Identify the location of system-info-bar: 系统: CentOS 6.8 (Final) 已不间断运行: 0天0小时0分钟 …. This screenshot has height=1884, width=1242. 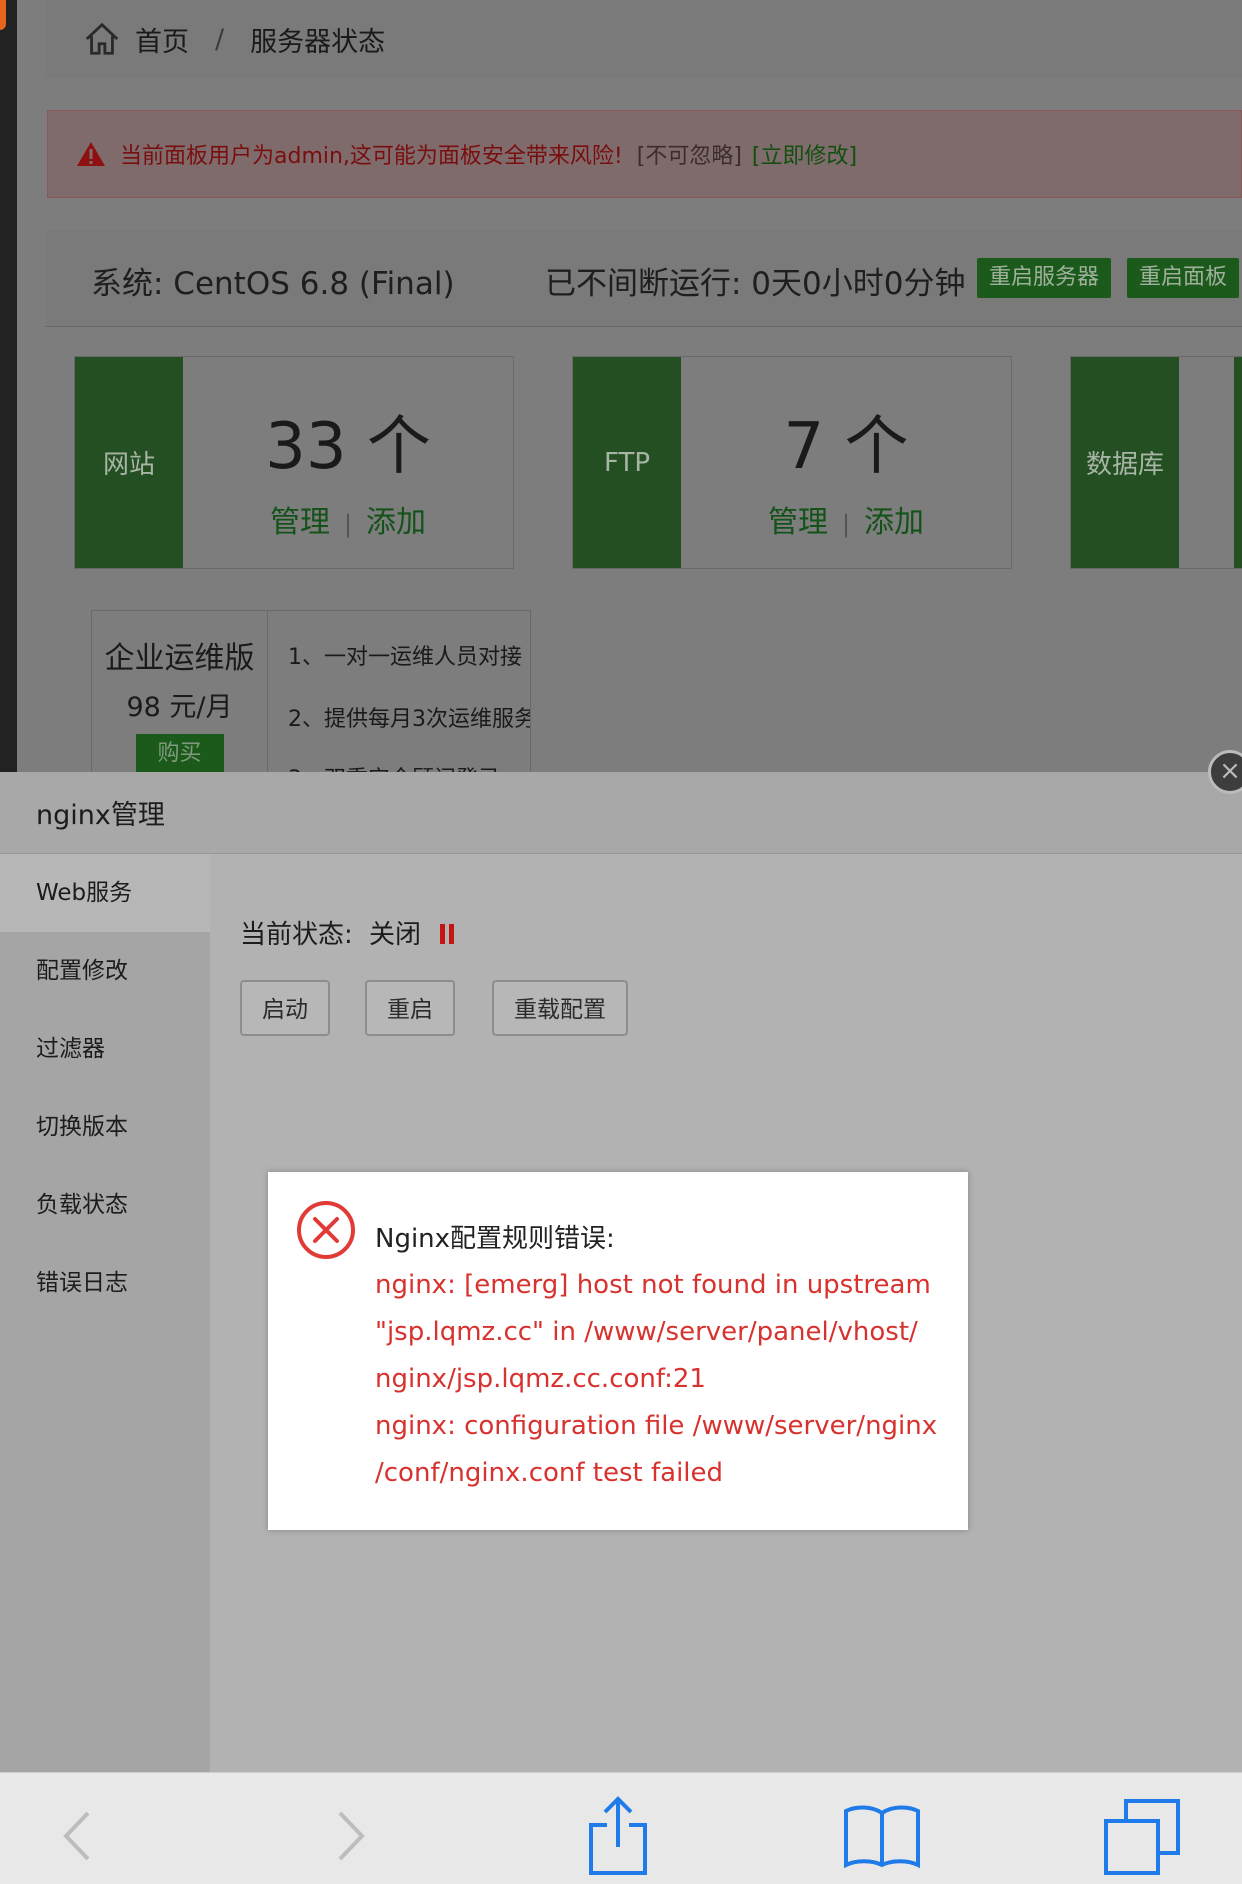
(643, 278).